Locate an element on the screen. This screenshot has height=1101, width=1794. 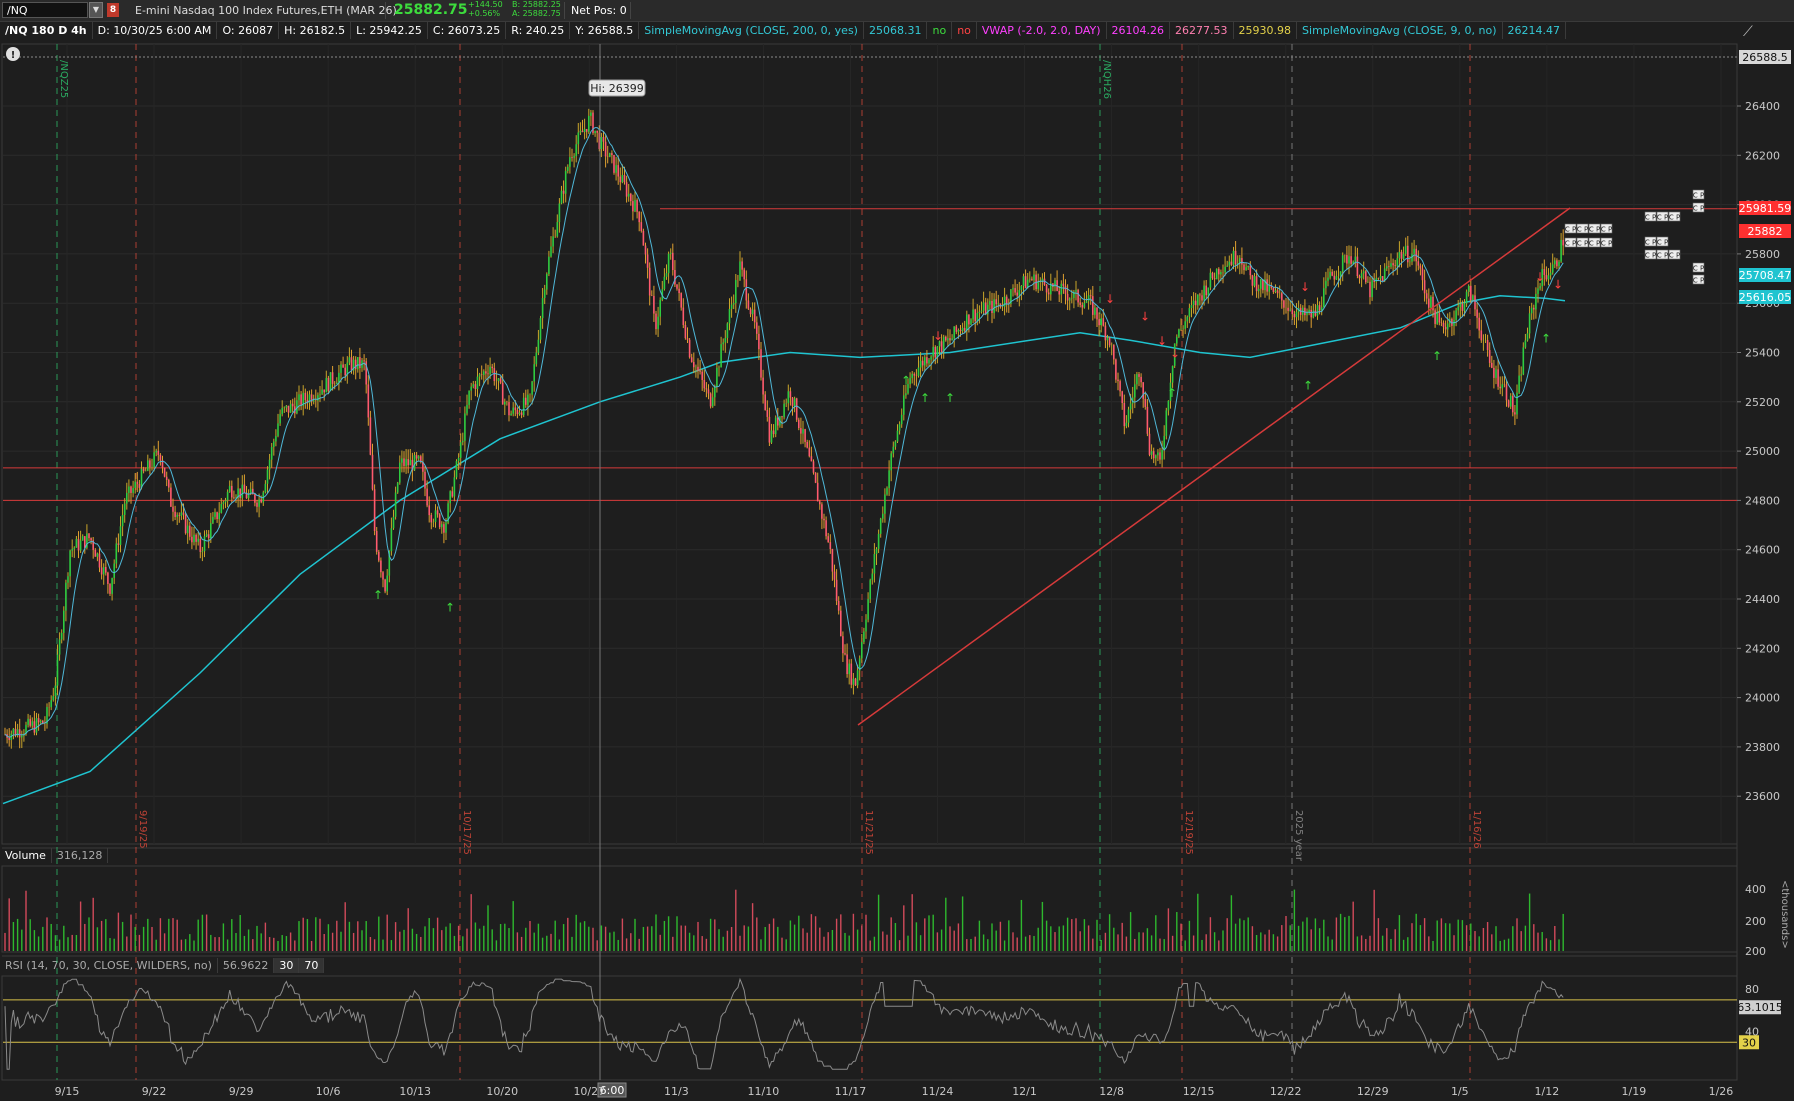
alert-icon: ! is located at coordinates (13, 54).